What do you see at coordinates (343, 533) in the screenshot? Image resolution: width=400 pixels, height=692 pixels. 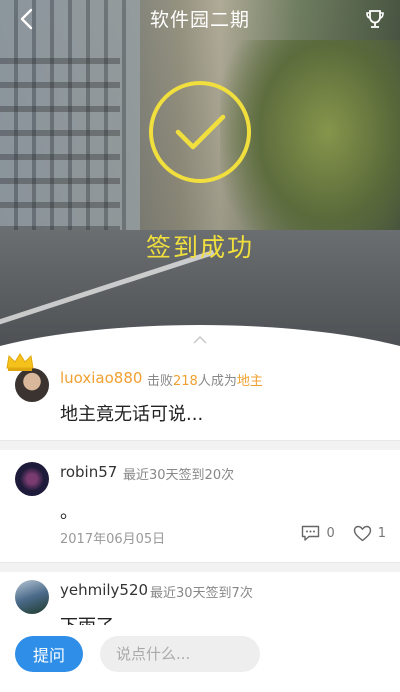 I see `post-actions: 0 1` at bounding box center [343, 533].